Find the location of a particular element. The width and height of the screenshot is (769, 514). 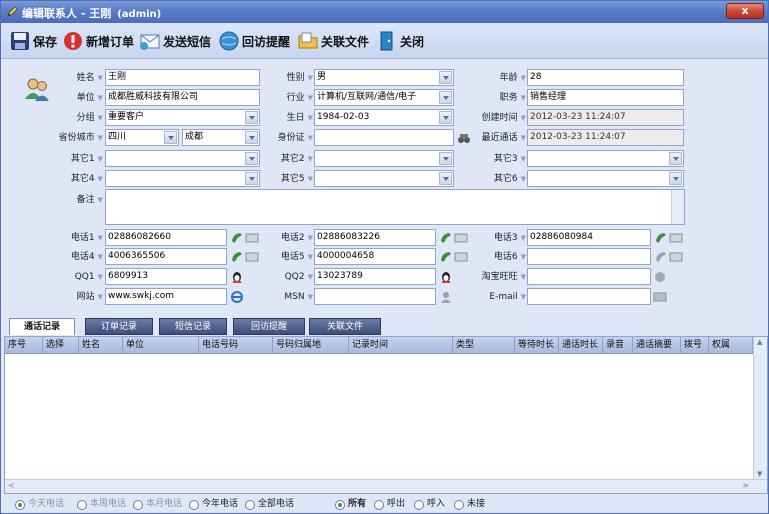

id-card-field is located at coordinates (384, 137).